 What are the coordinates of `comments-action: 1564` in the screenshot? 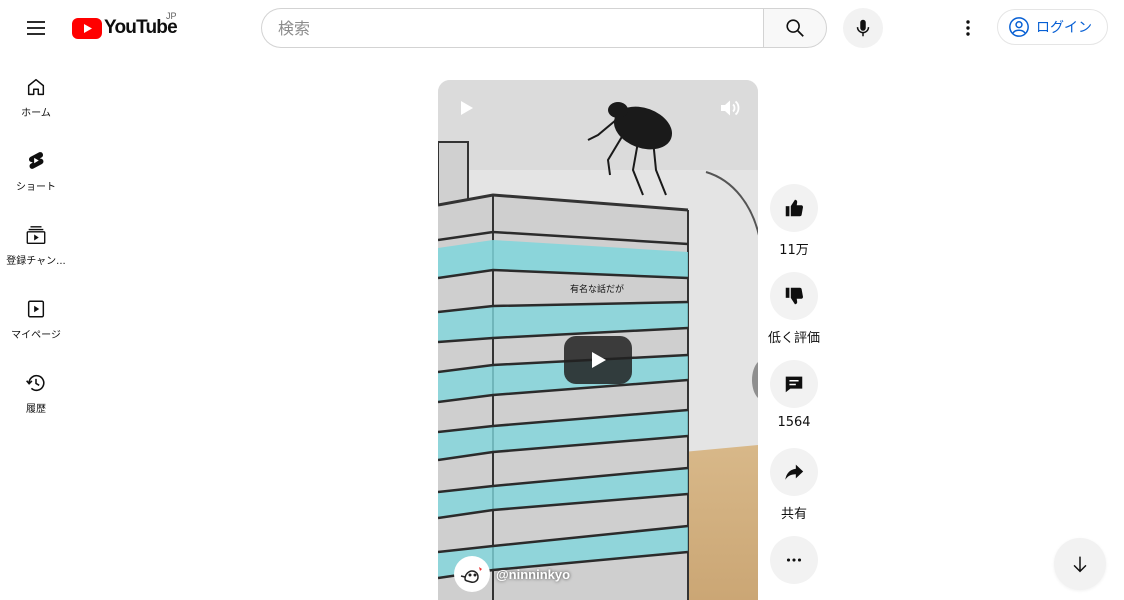 It's located at (794, 395).